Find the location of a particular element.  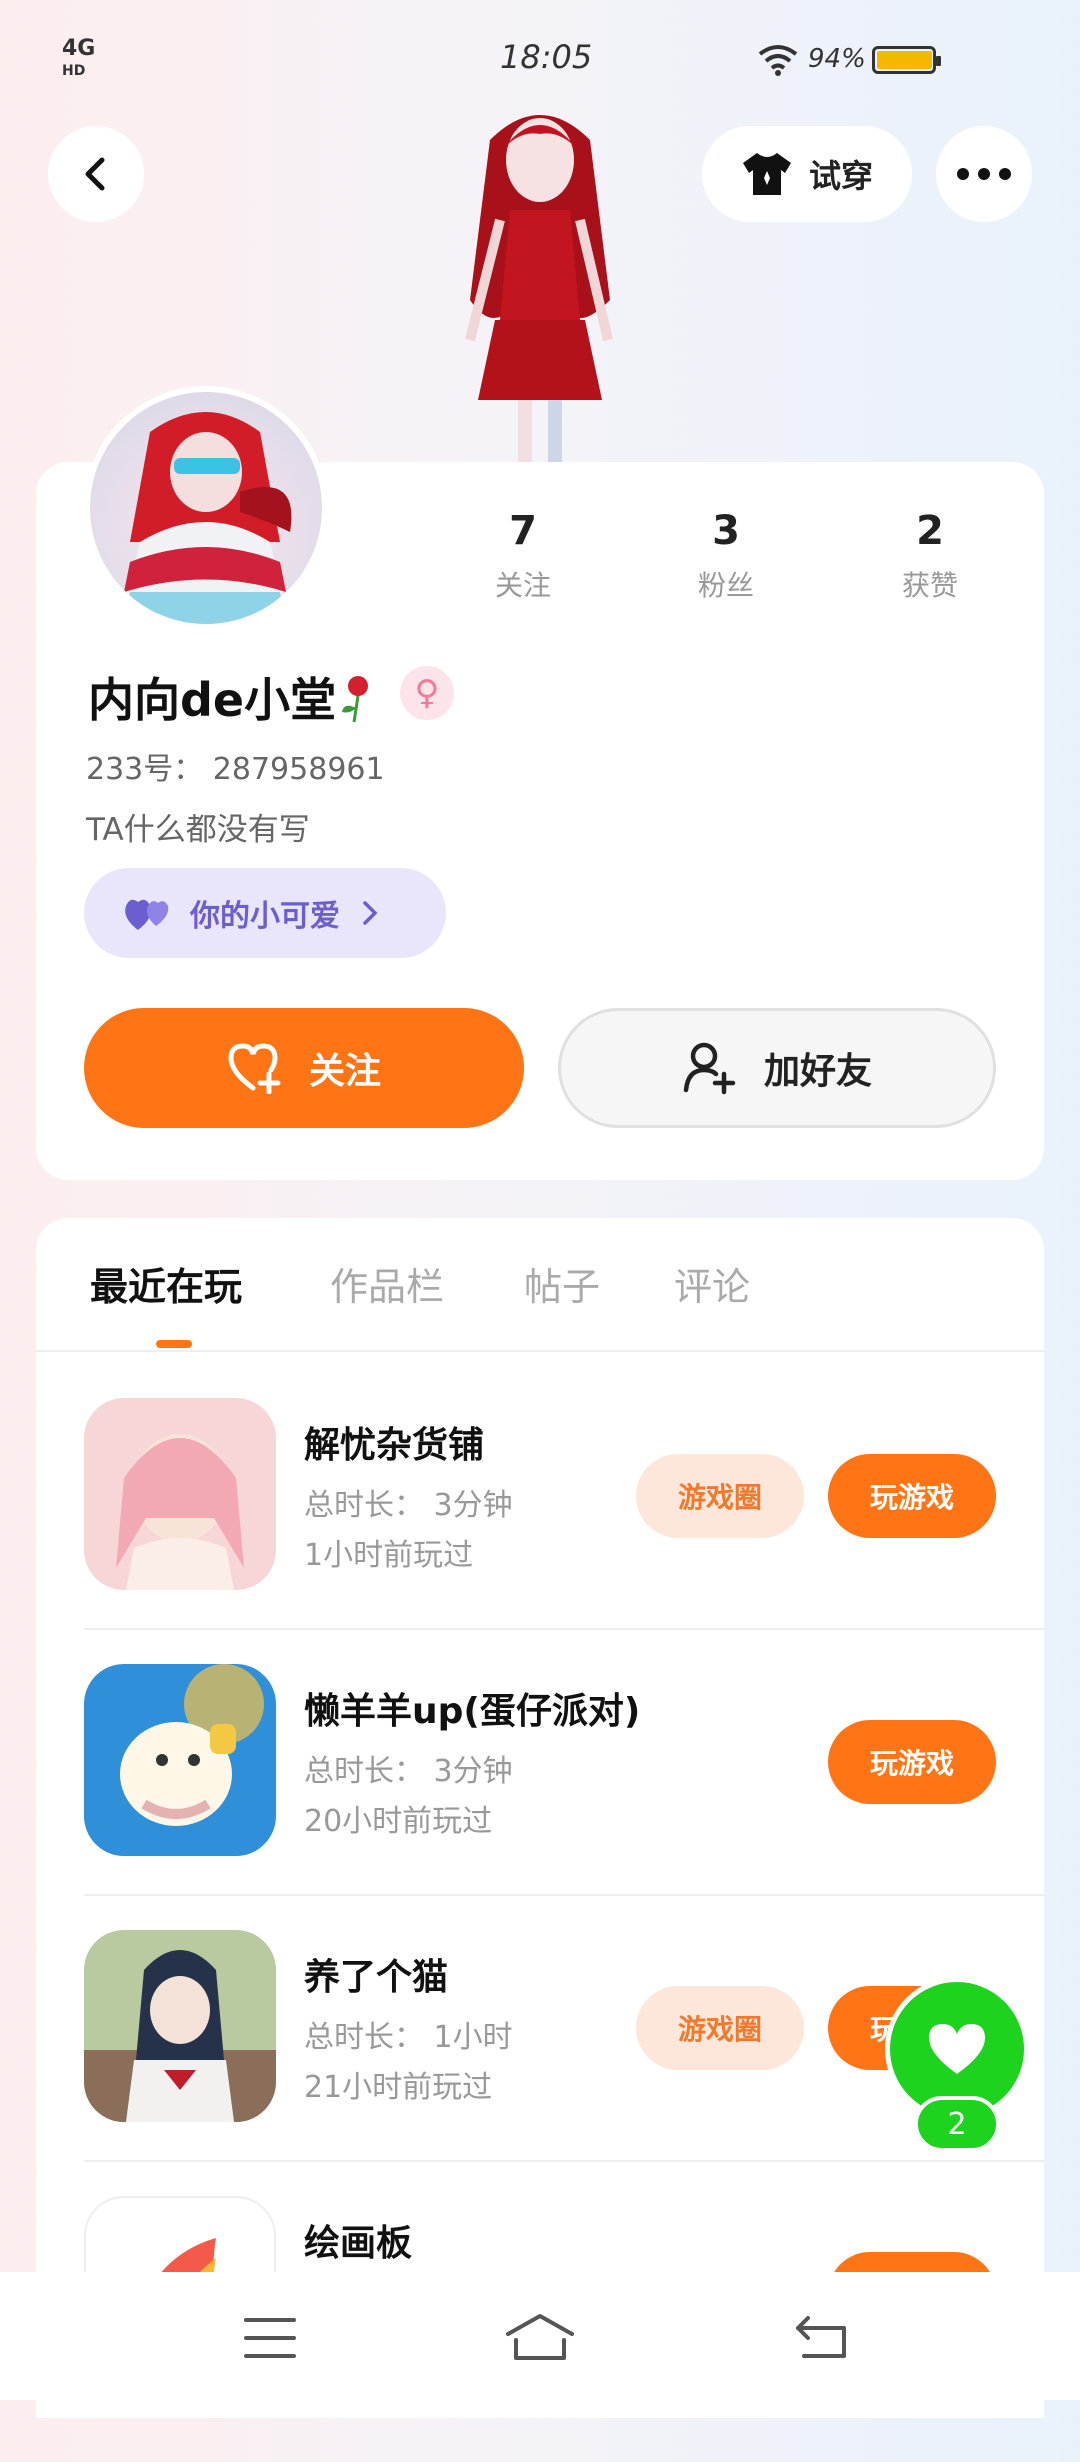

like-count-badge: 2 is located at coordinates (957, 2124).